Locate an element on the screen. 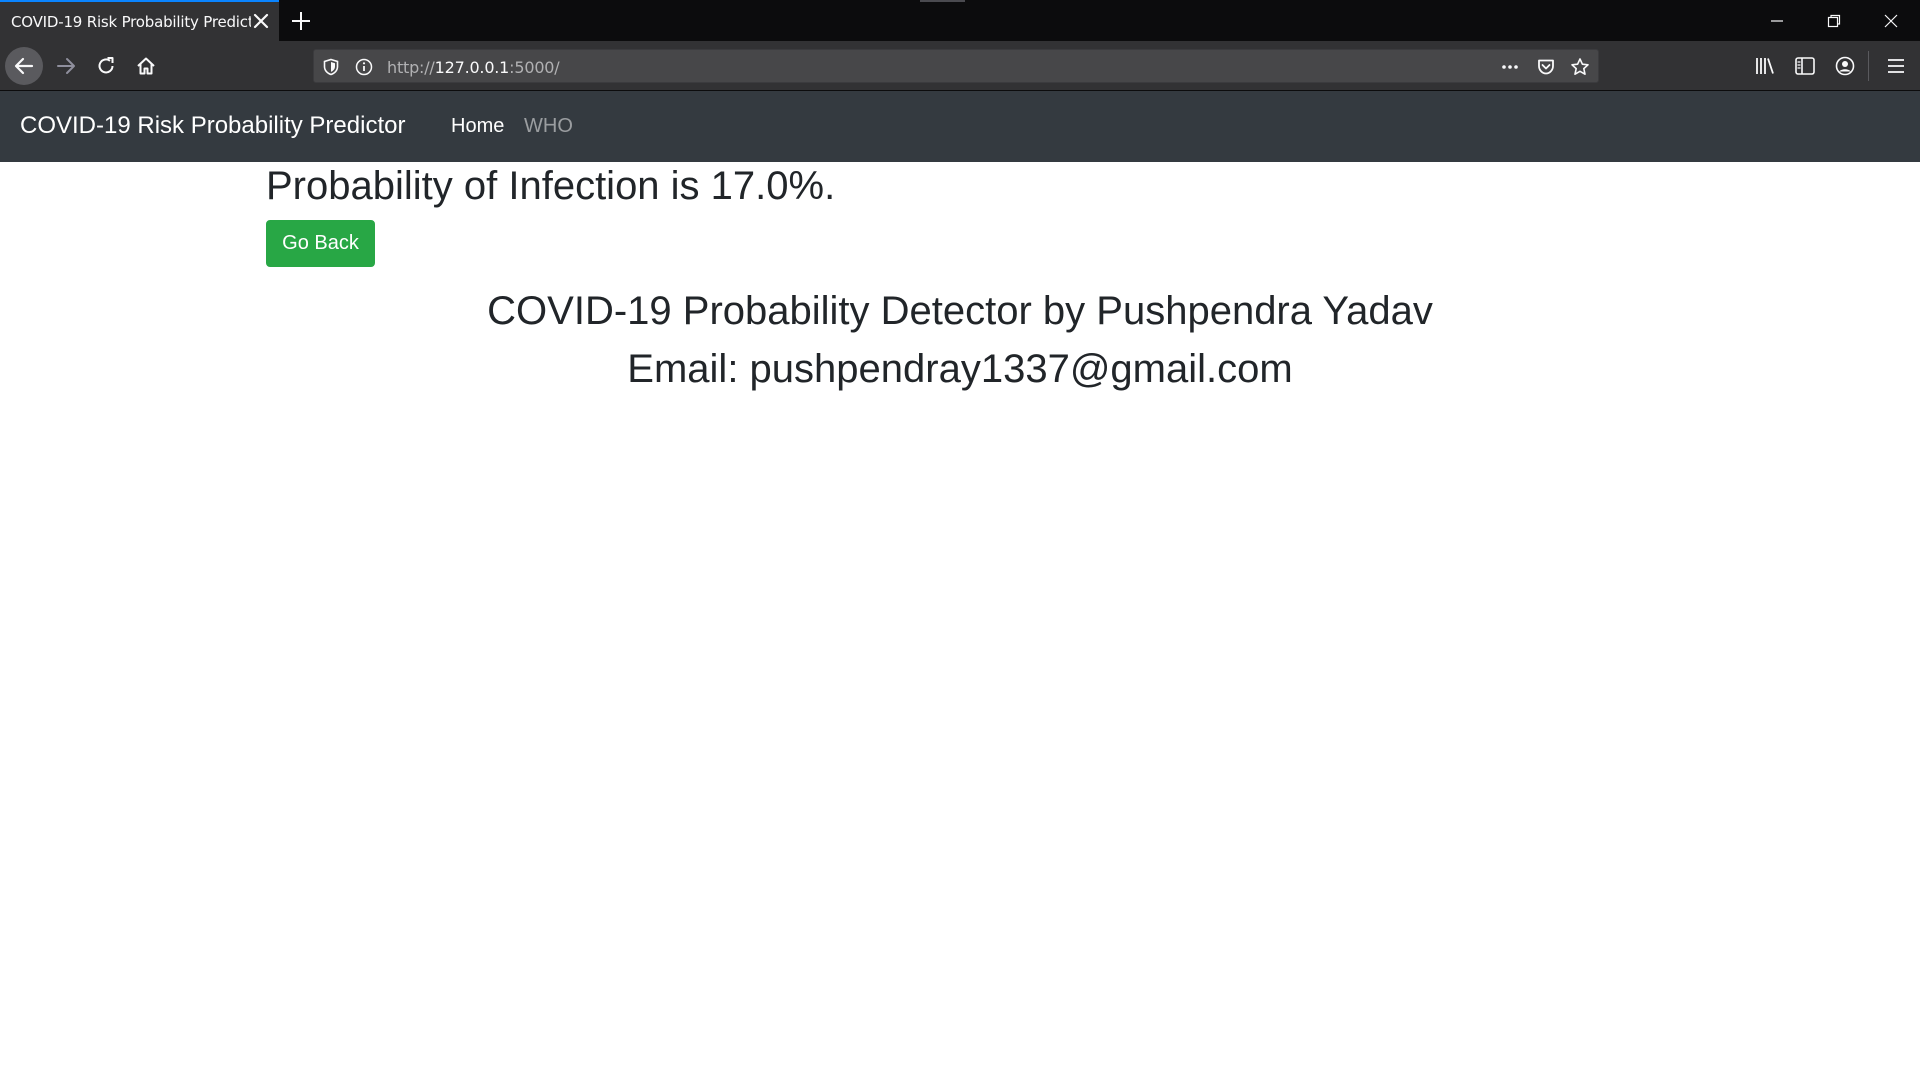  reload-icon is located at coordinates (106, 66).